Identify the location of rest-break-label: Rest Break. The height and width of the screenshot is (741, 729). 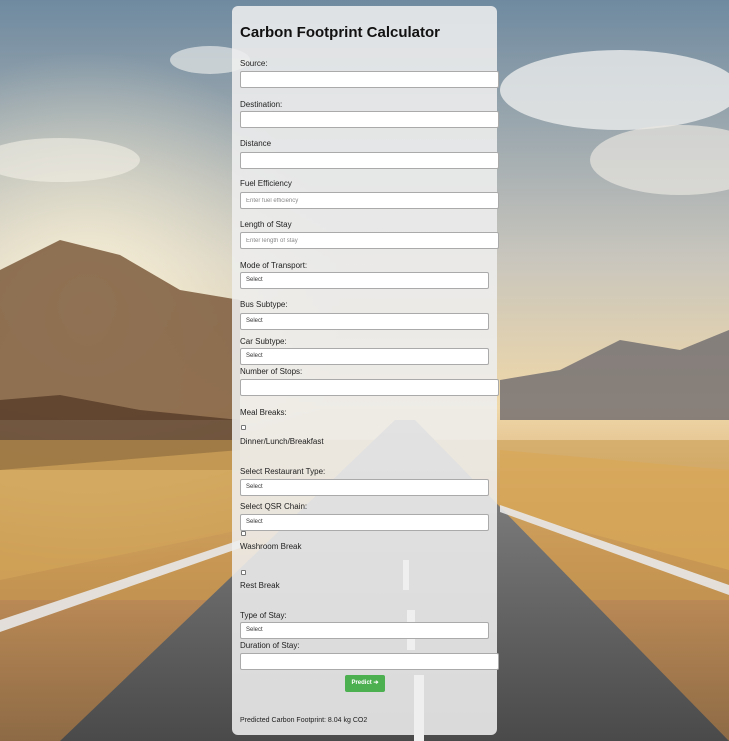
(260, 585).